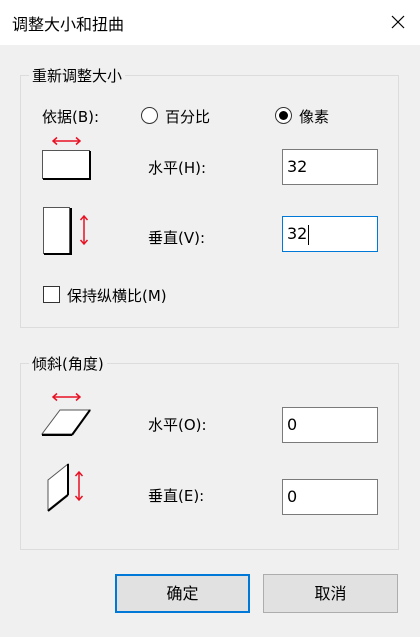 The height and width of the screenshot is (637, 420). What do you see at coordinates (117, 295) in the screenshot?
I see `keep-ratio-label: 保持纵横比(M)` at bounding box center [117, 295].